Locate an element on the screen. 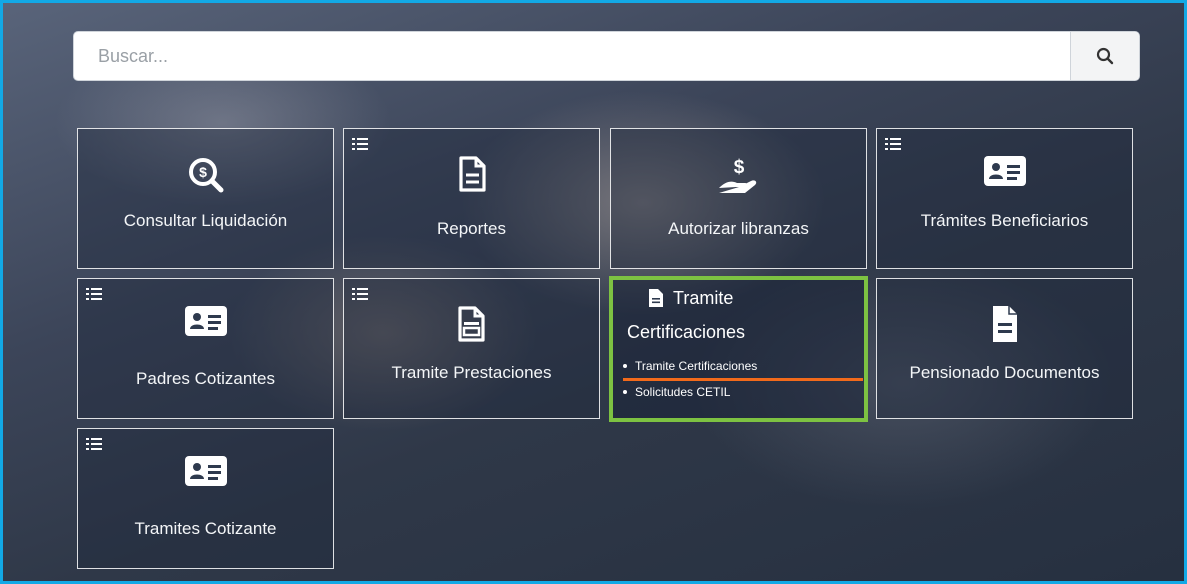  tile-autorizar-libranzas: $ Autorizar libranzas is located at coordinates (738, 198).